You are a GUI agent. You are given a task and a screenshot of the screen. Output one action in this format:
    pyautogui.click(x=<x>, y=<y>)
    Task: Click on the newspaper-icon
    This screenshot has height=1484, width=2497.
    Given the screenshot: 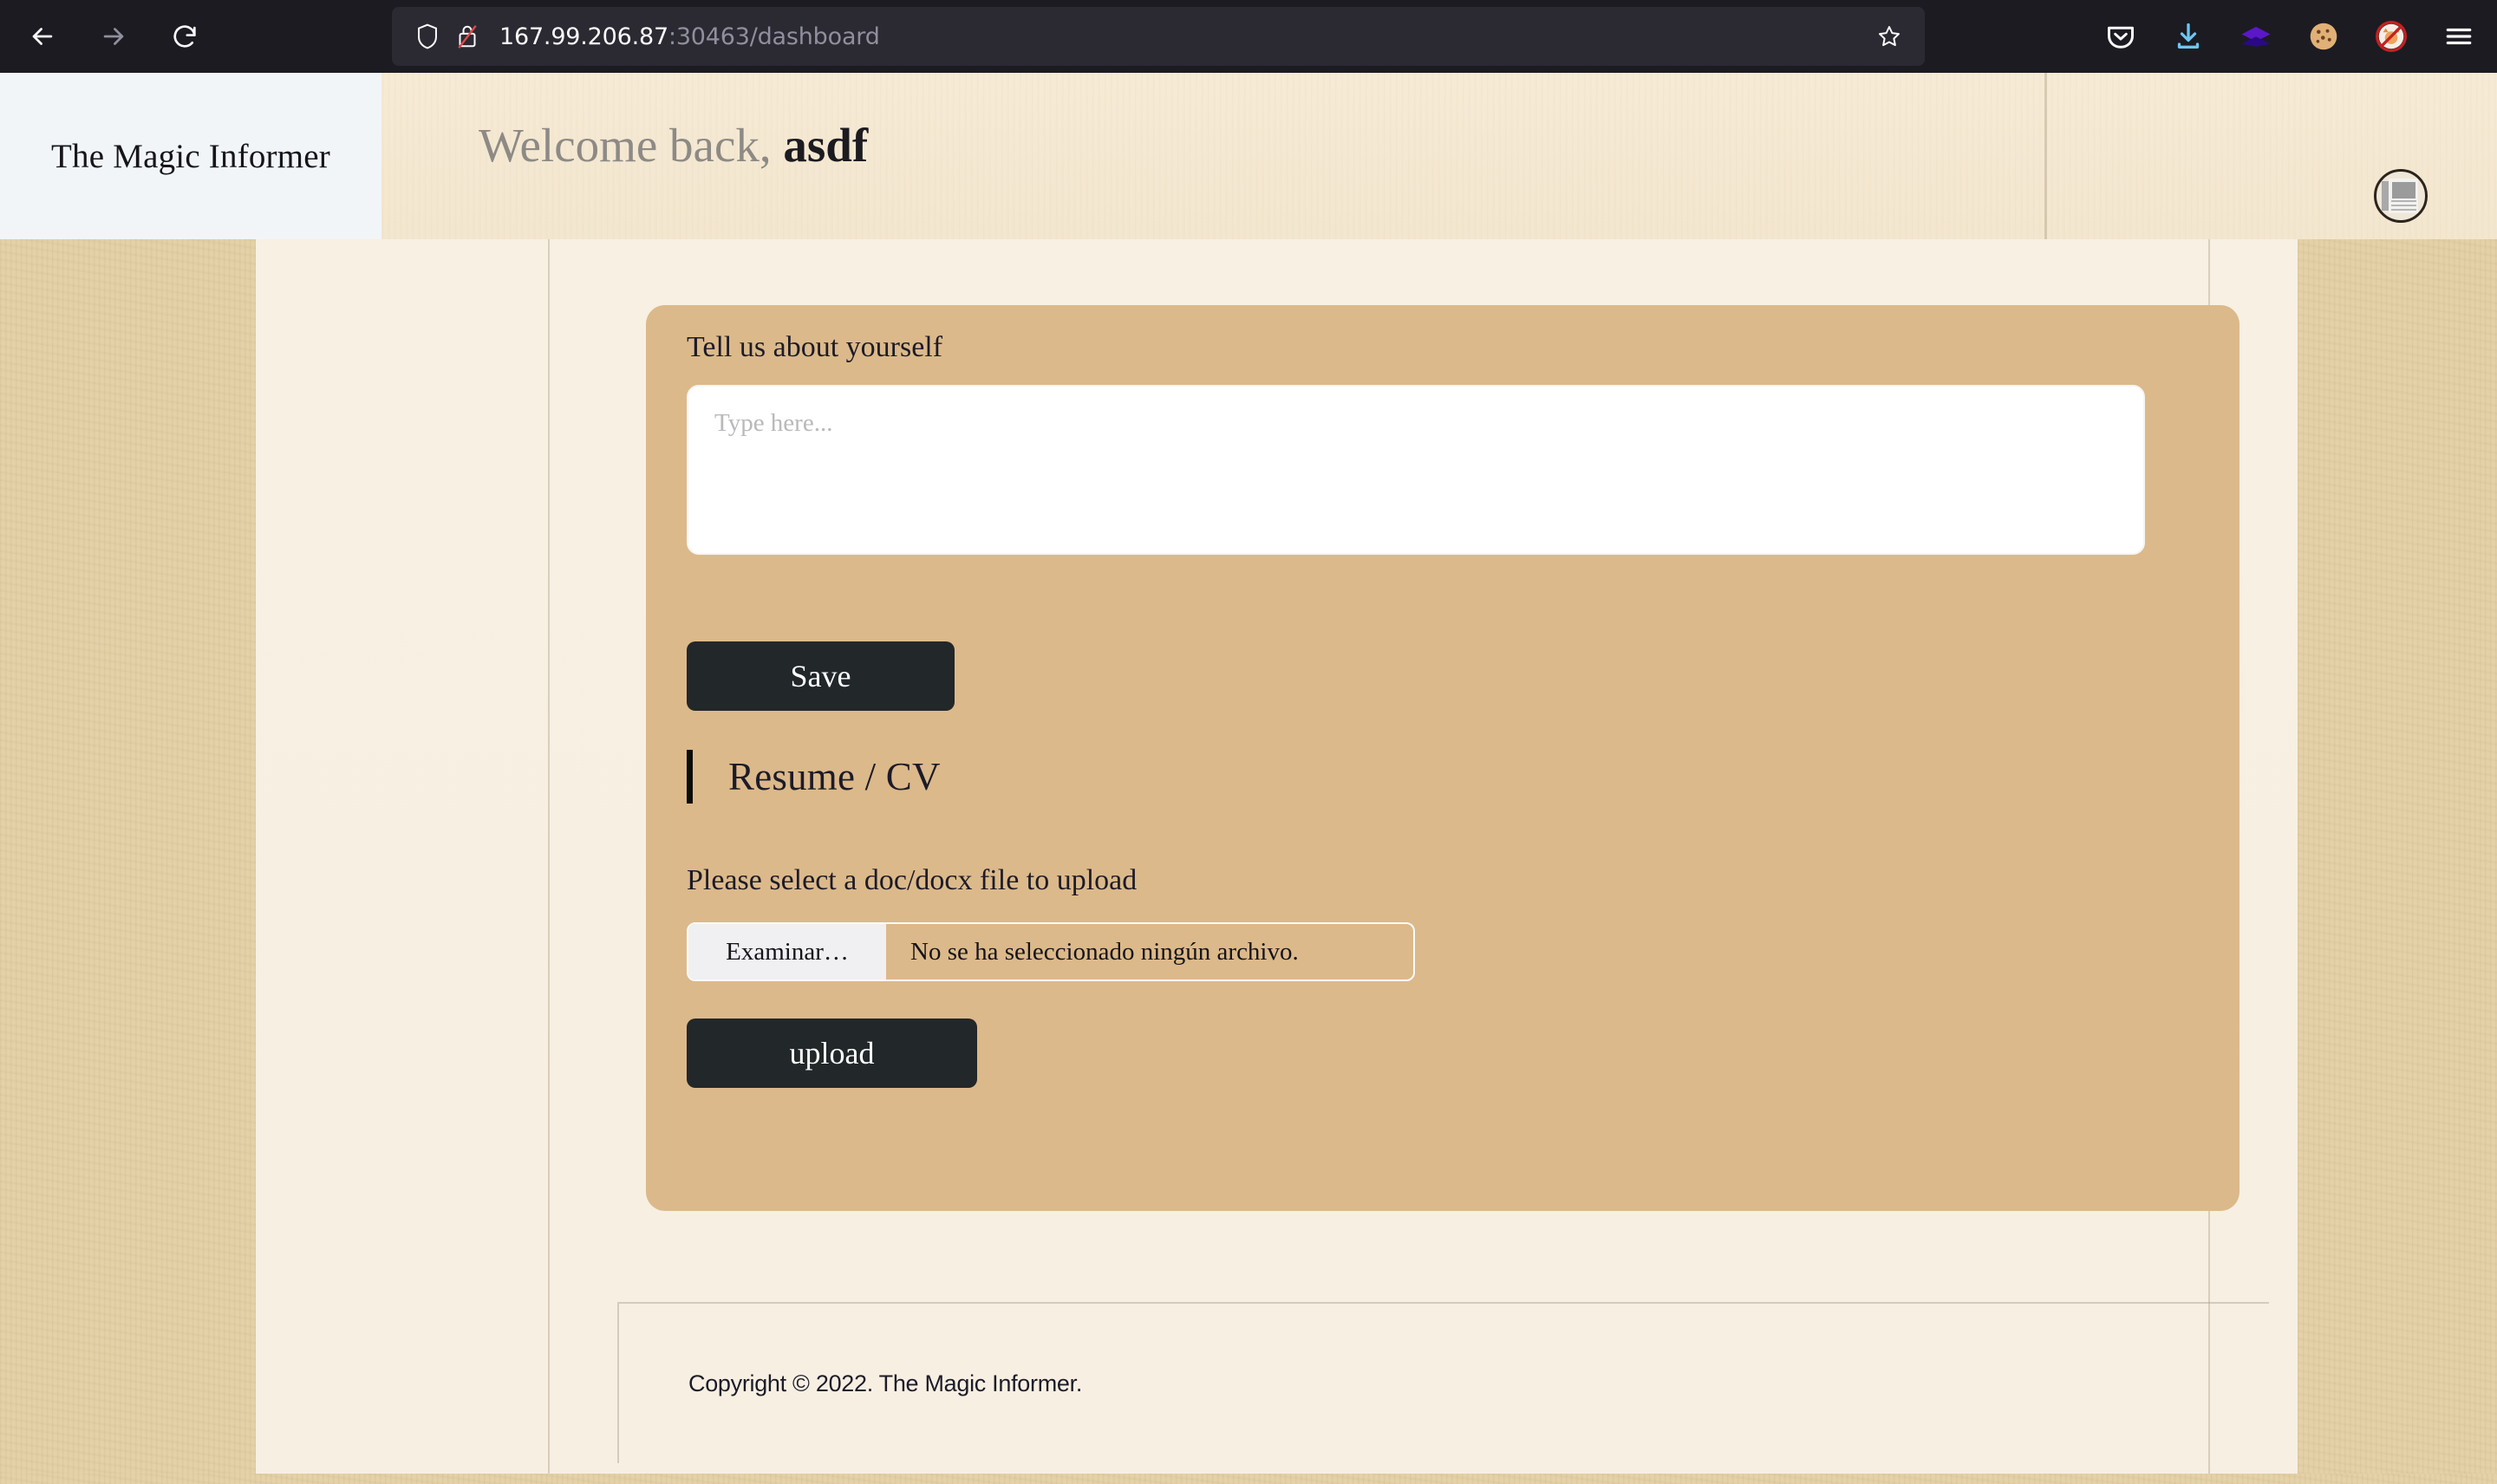 What is the action you would take?
    pyautogui.click(x=2401, y=196)
    